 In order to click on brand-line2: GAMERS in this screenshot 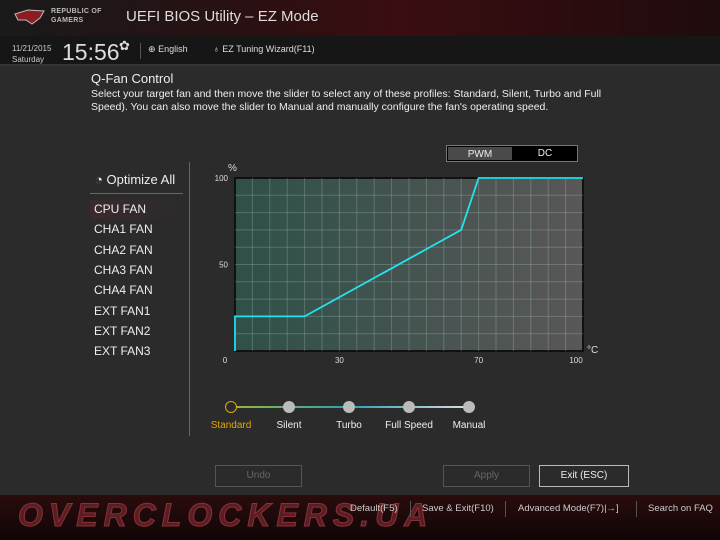, I will do `click(67, 20)`.